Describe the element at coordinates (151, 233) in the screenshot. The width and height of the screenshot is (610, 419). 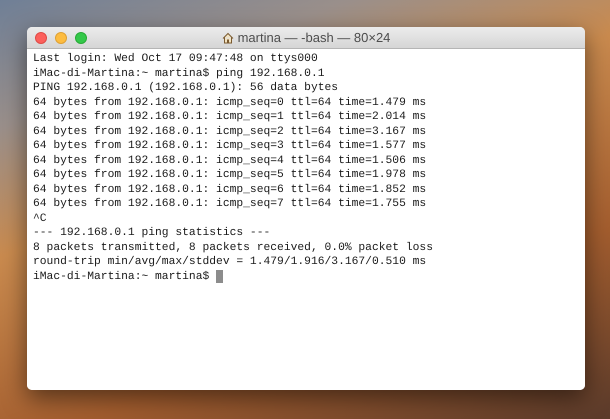
I see `terminal-line: --- 192.168.0.1 ping statistics ---` at that location.